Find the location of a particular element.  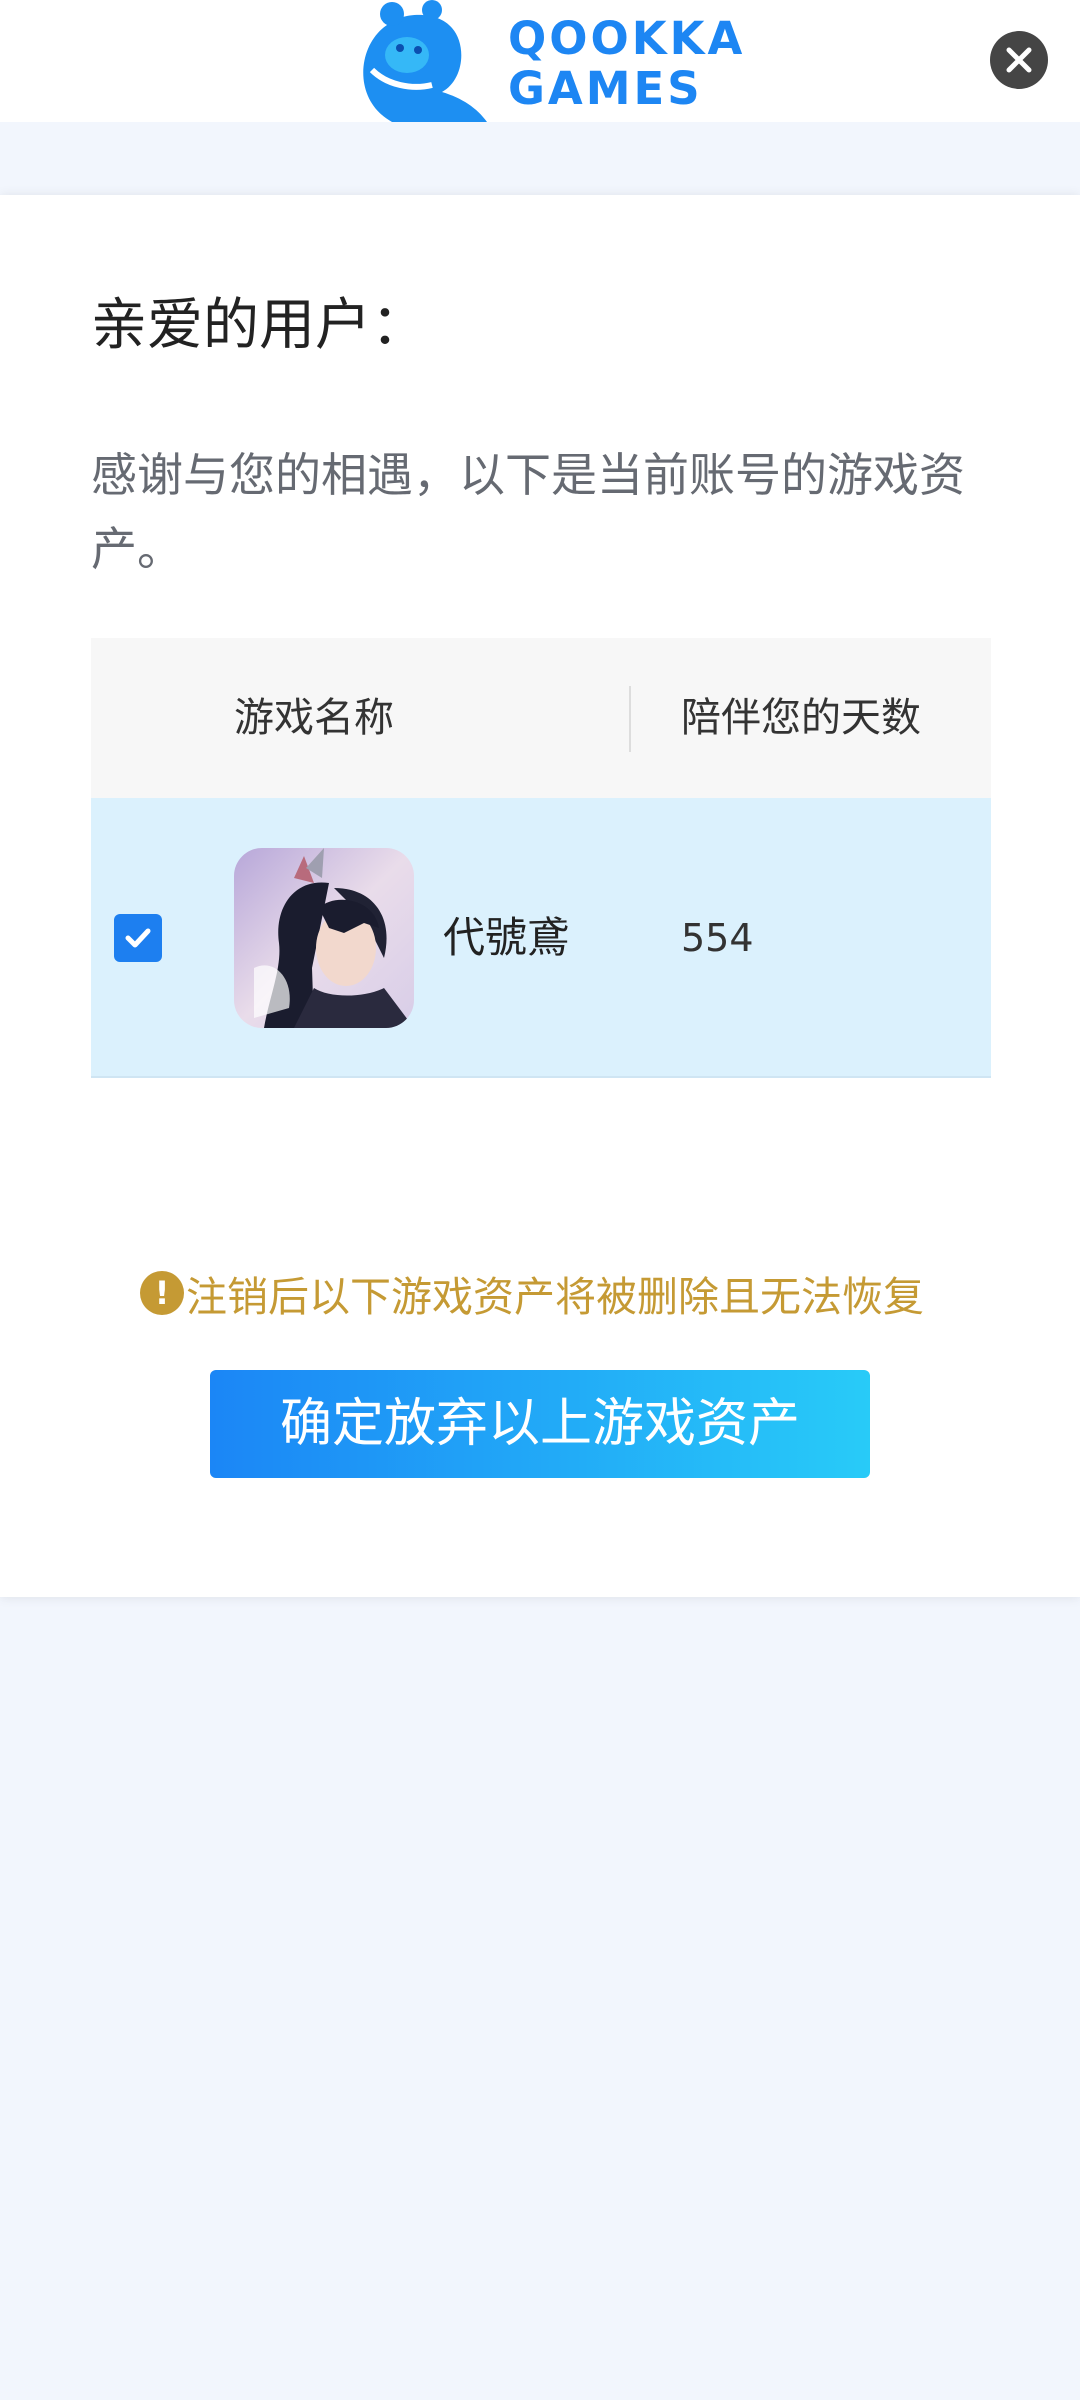

column-header-days: 陪伴您的天数 is located at coordinates (801, 718).